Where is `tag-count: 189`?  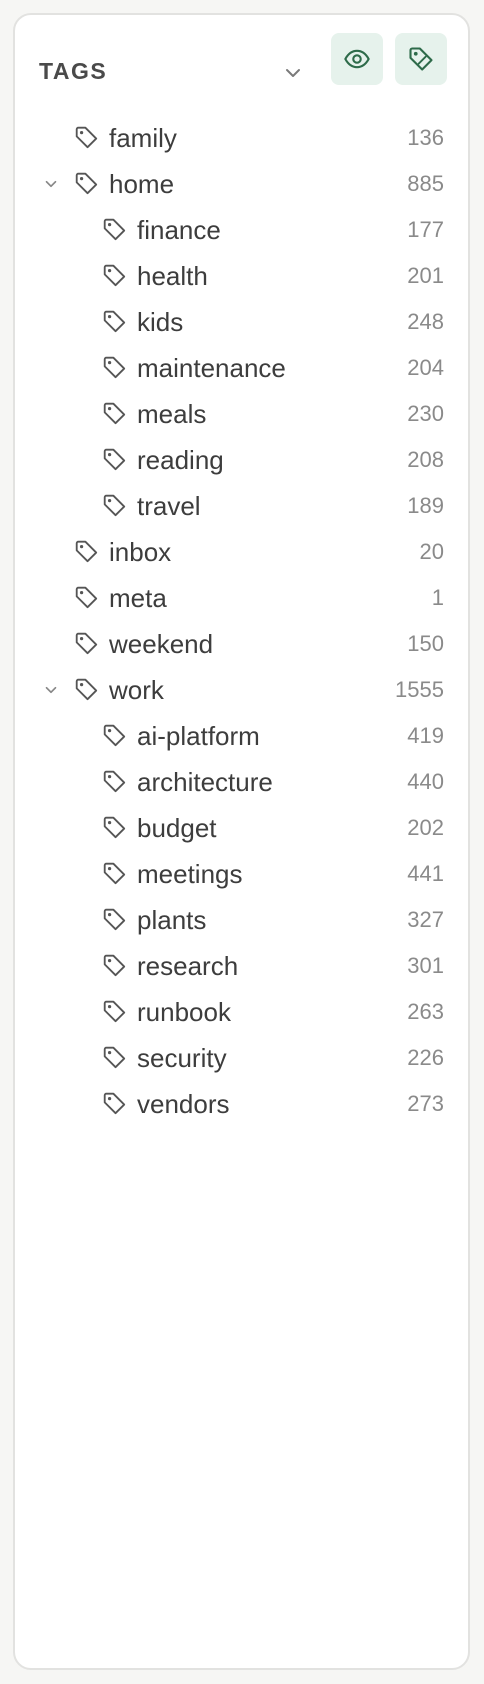
tag-count: 189 is located at coordinates (425, 505).